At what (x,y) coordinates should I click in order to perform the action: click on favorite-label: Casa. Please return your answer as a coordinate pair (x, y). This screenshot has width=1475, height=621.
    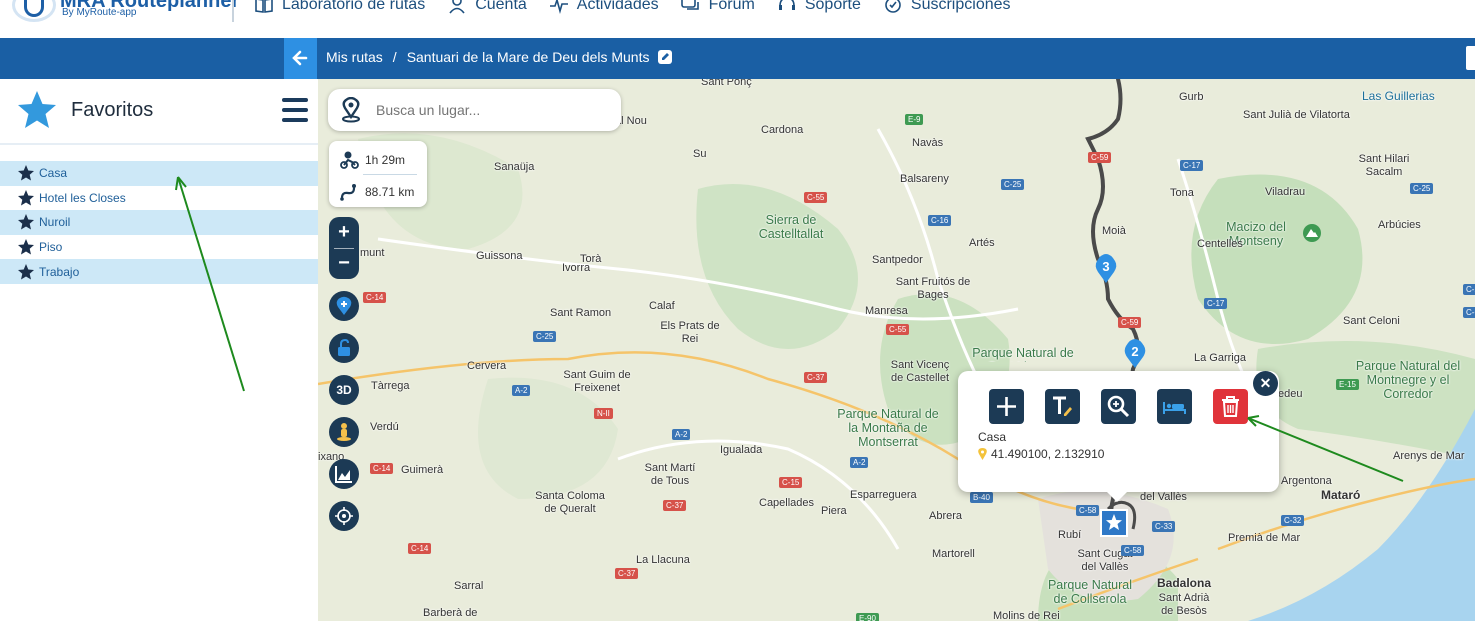
    Looking at the image, I should click on (53, 173).